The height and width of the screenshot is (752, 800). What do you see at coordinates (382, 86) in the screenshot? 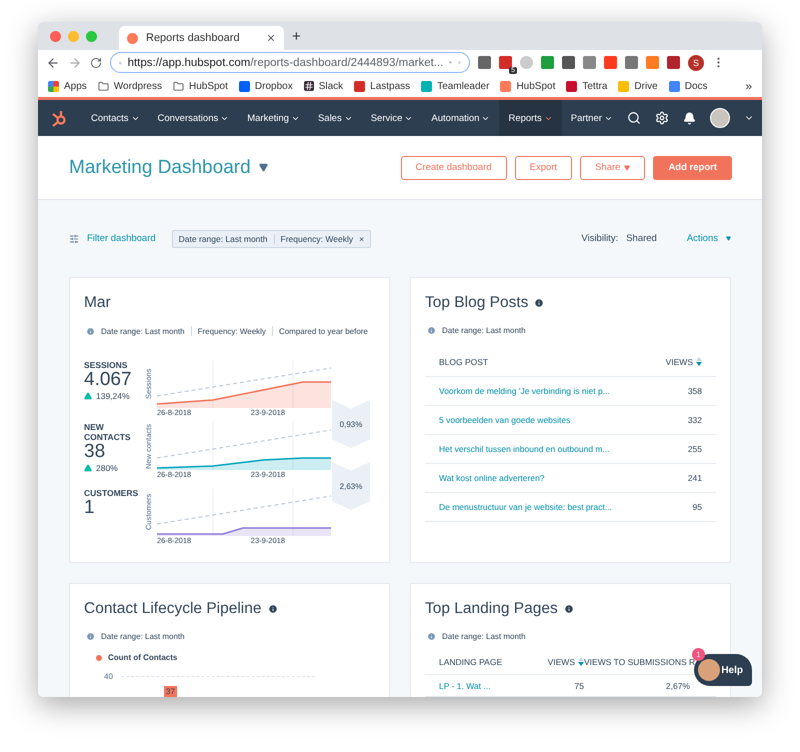
I see `bookmark-link: Lastpass` at bounding box center [382, 86].